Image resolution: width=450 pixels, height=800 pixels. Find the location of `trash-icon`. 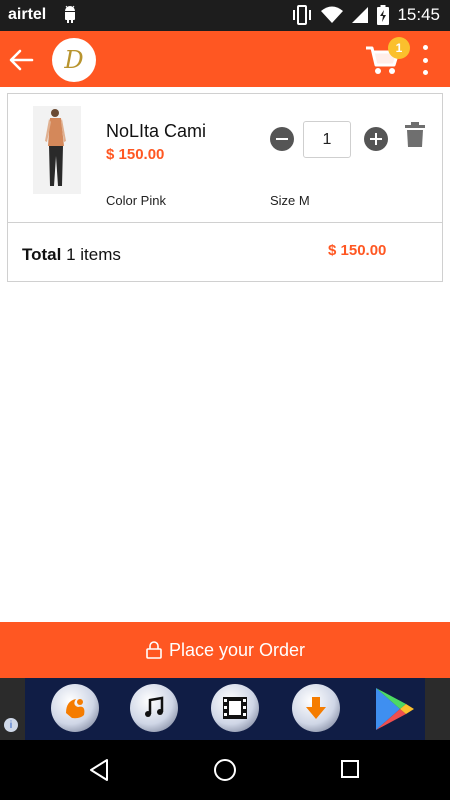

trash-icon is located at coordinates (415, 135).